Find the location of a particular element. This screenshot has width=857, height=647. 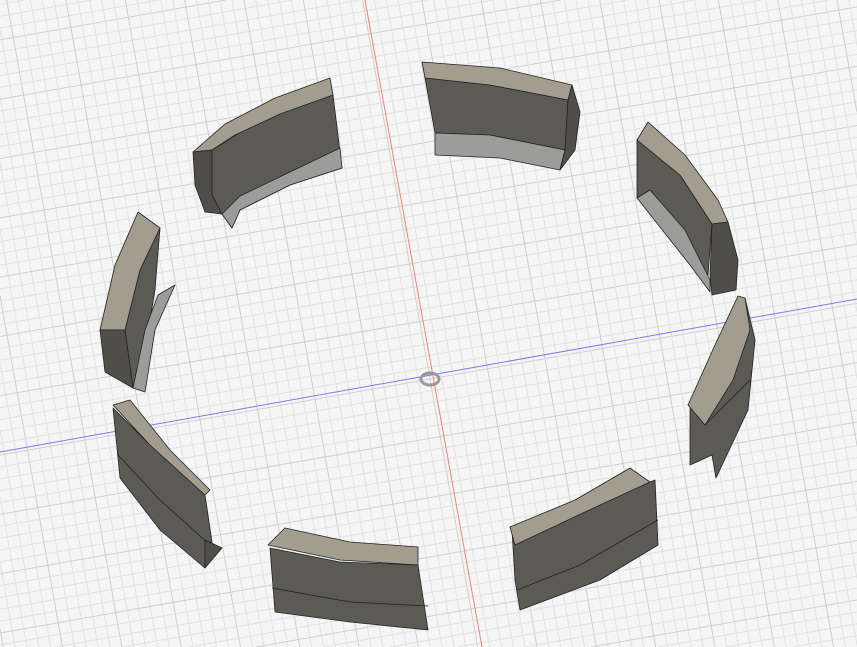

ring-segment-left-lower is located at coordinates (167, 484).